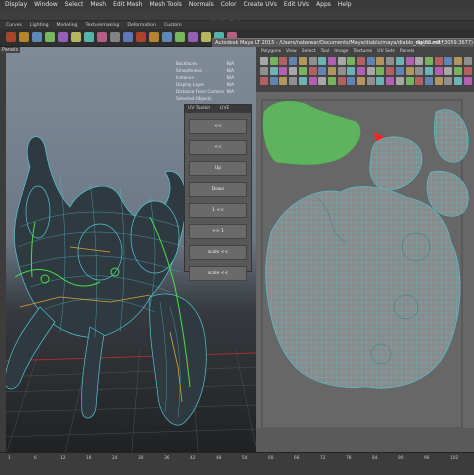  Describe the element at coordinates (345, 4) in the screenshot. I see `menu-help: Help` at that location.